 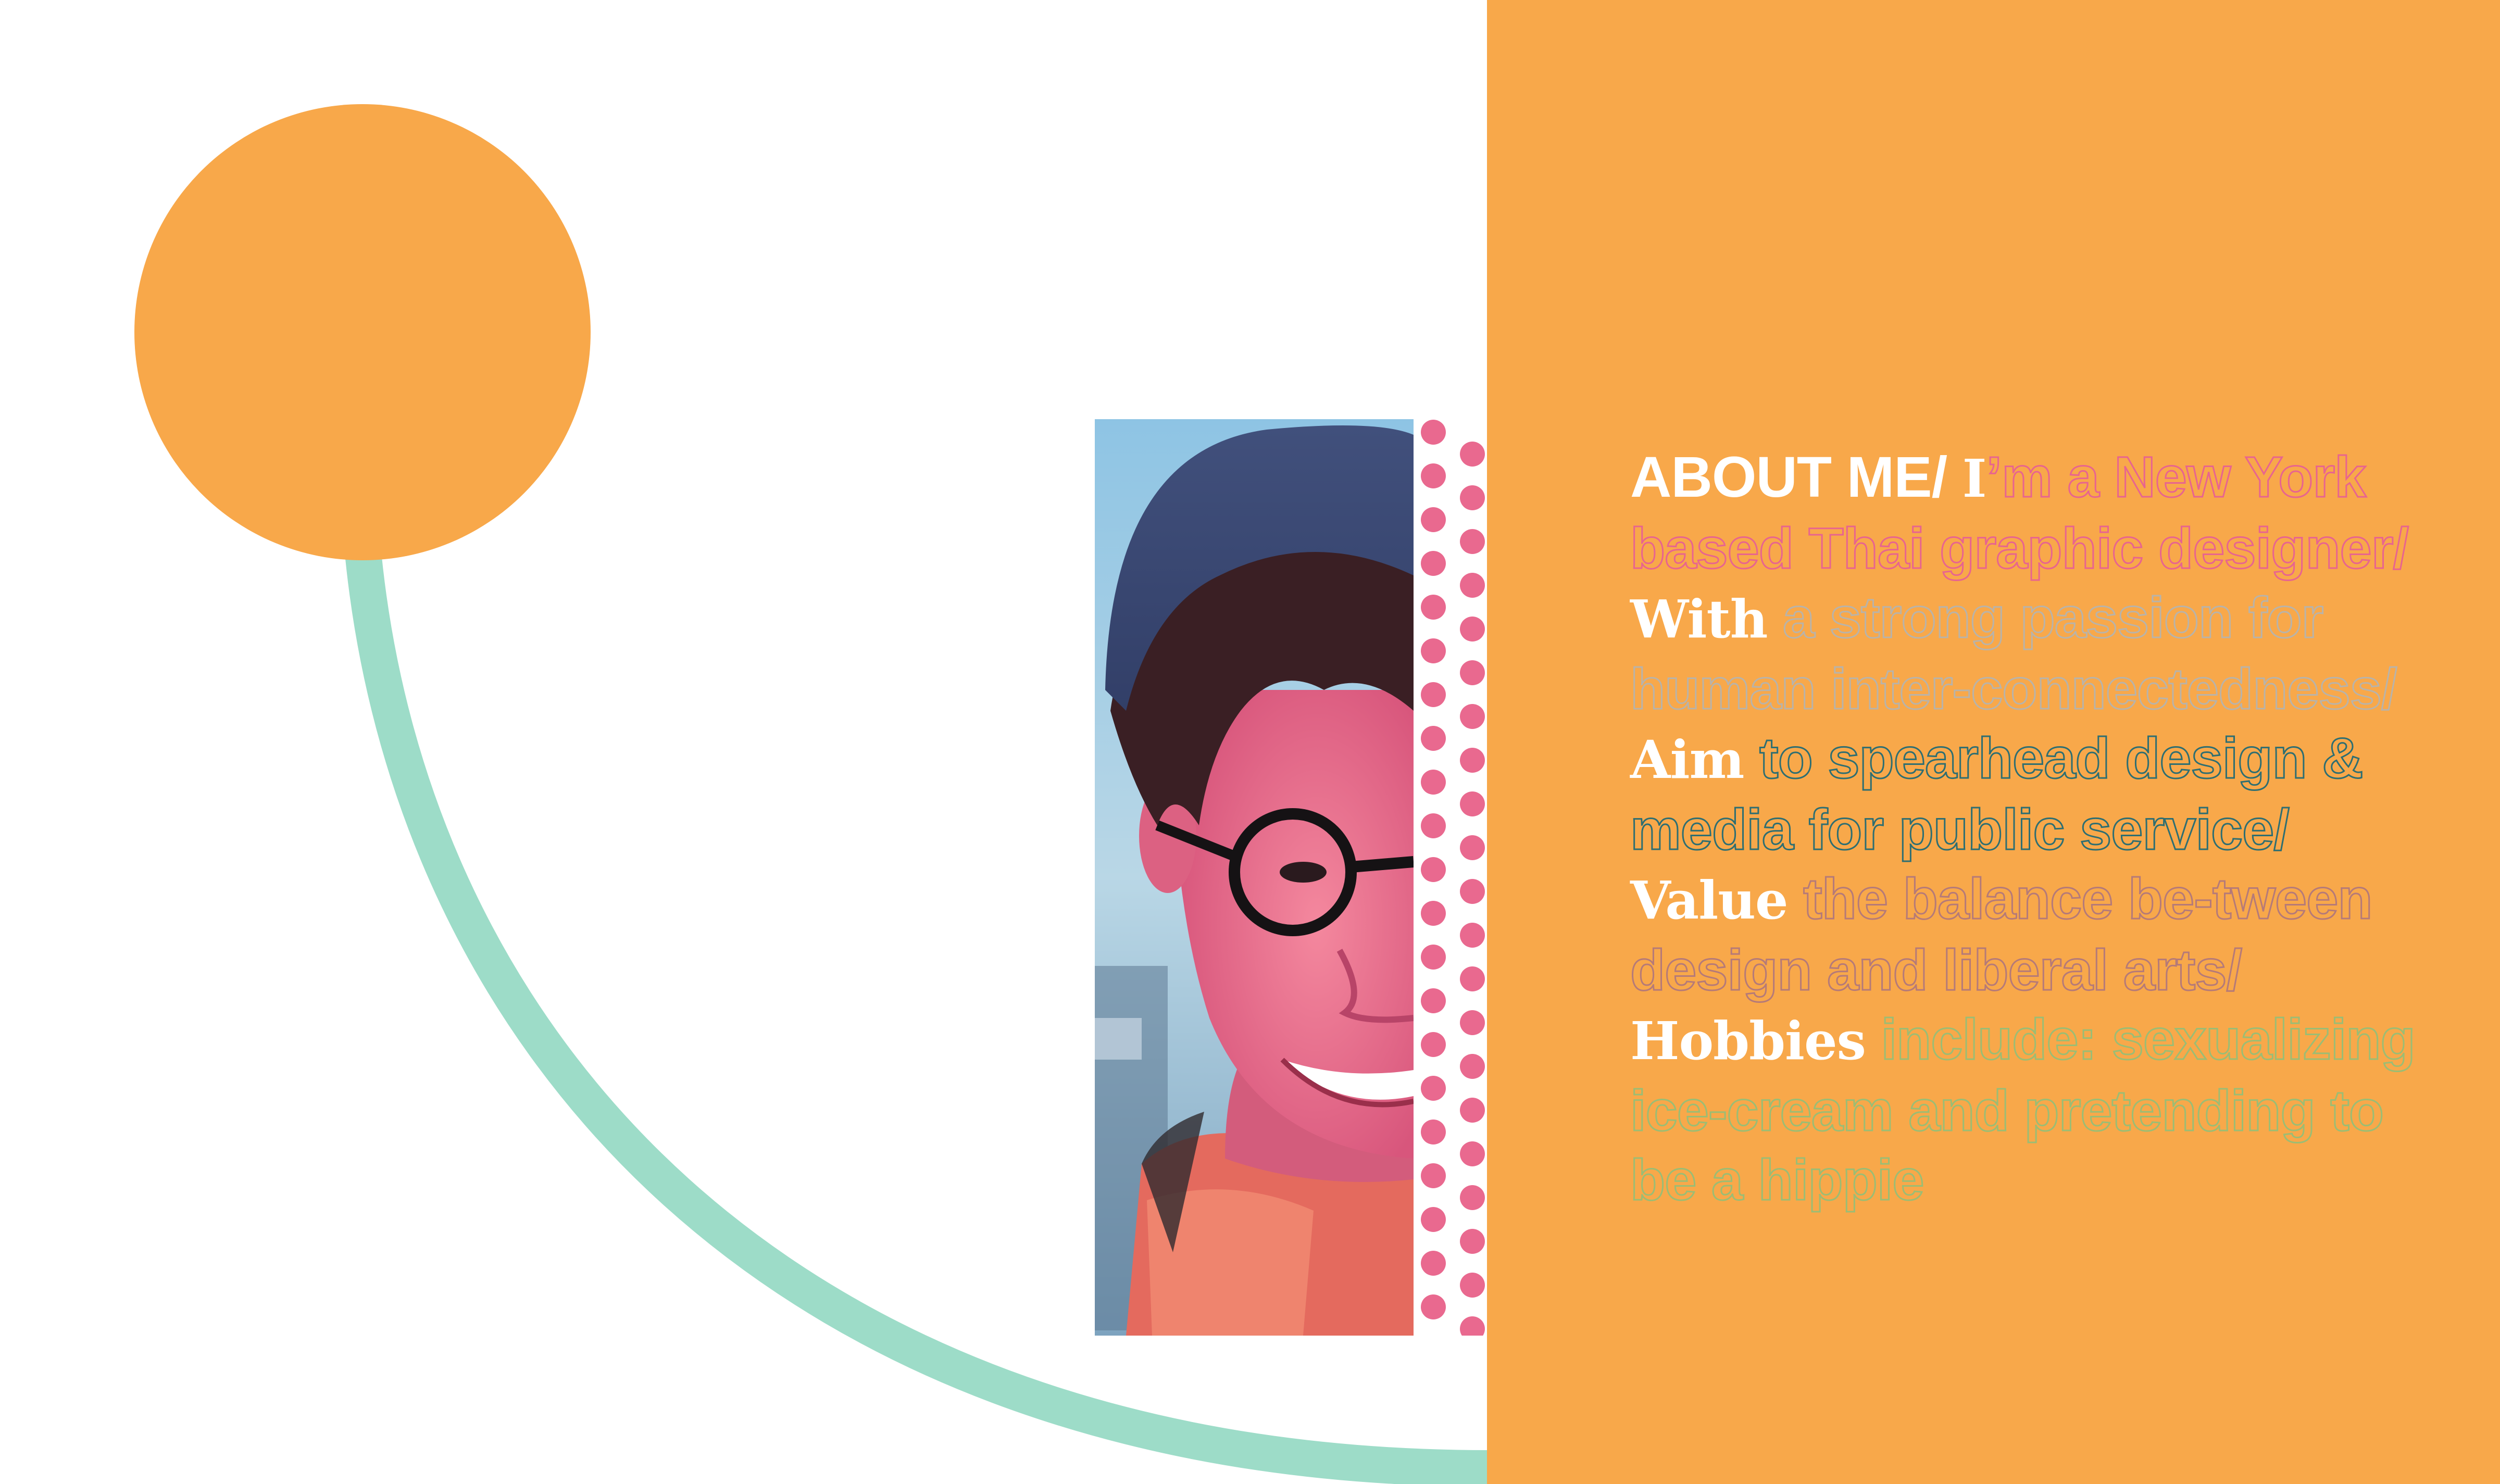 What do you see at coordinates (1699, 619) in the screenshot?
I see `about-keyword: With` at bounding box center [1699, 619].